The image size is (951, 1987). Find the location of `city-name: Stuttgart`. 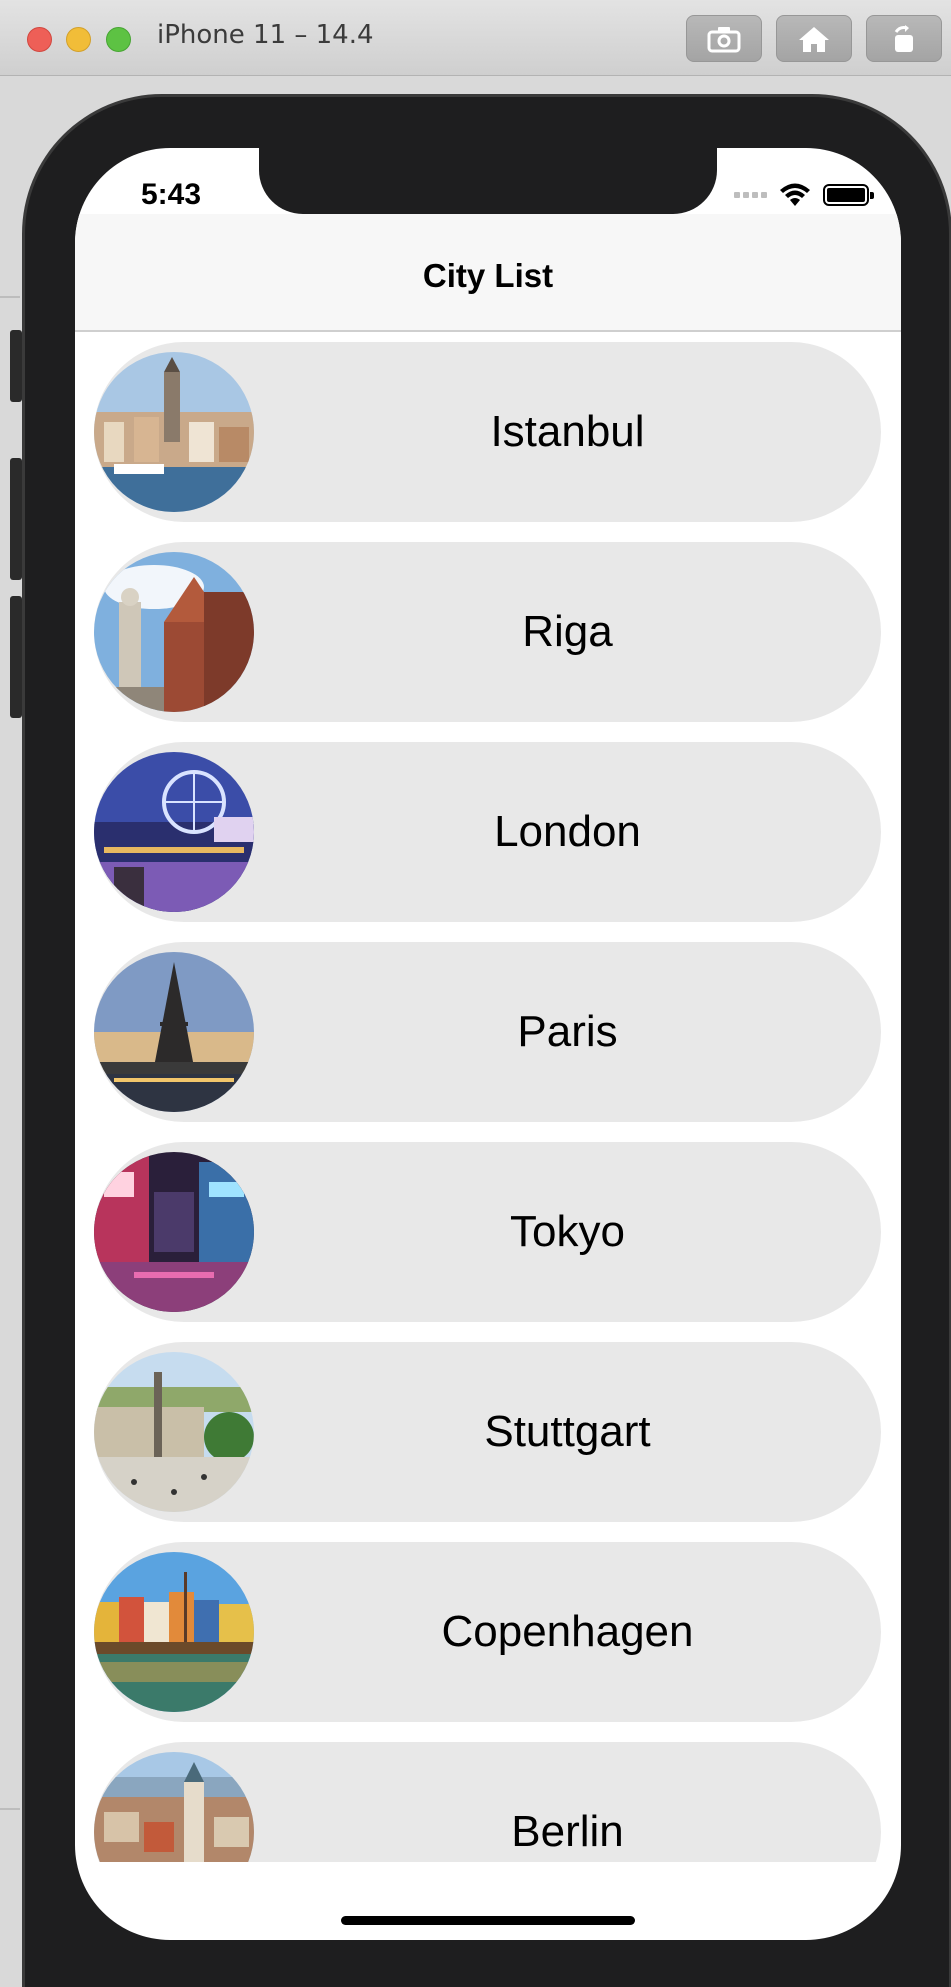

city-name: Stuttgart is located at coordinates (567, 1431).